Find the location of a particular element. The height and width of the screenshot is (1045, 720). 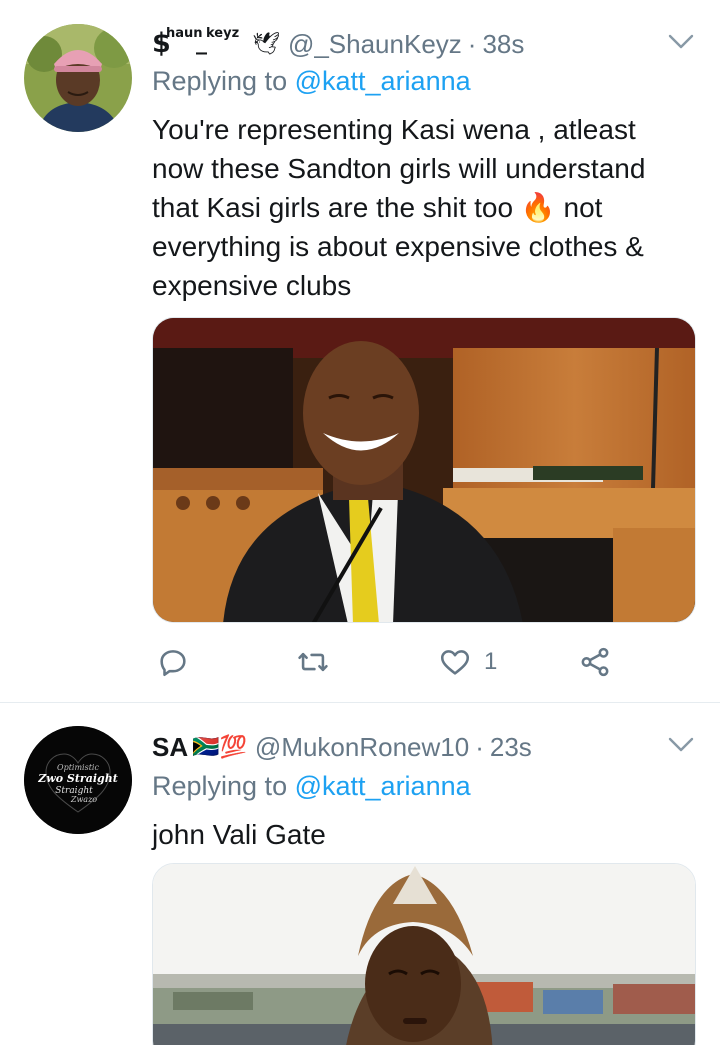

avatar-photo is located at coordinates (78, 78).